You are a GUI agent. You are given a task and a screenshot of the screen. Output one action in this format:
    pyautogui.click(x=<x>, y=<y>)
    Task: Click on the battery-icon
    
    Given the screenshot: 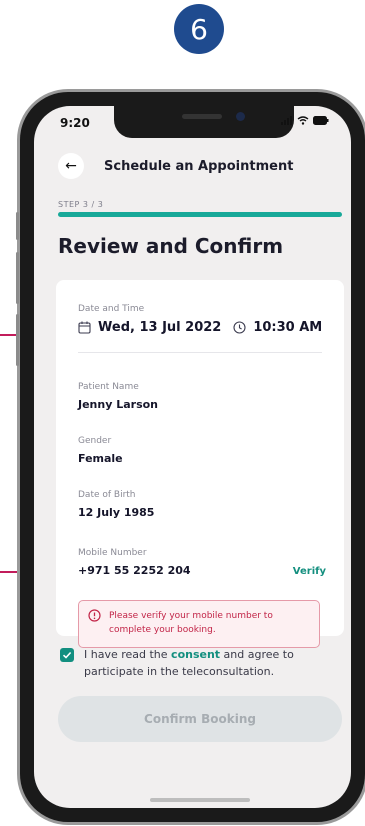 What is the action you would take?
    pyautogui.click(x=321, y=120)
    